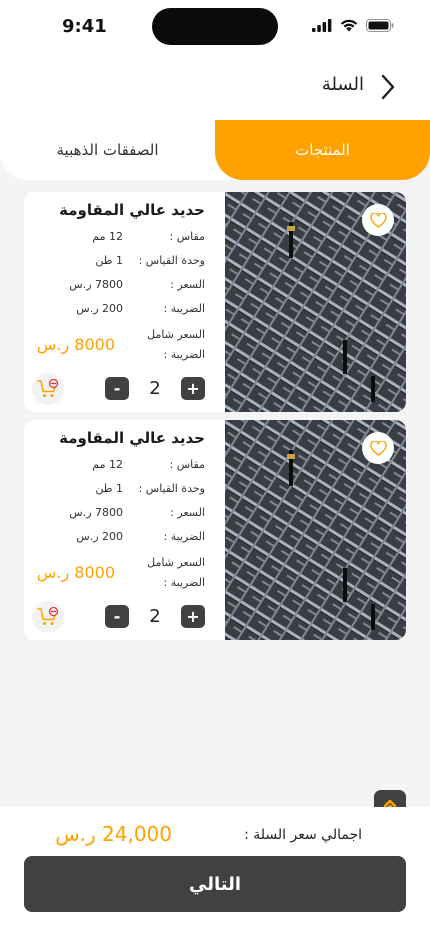  I want to click on wifi-icon, so click(349, 25).